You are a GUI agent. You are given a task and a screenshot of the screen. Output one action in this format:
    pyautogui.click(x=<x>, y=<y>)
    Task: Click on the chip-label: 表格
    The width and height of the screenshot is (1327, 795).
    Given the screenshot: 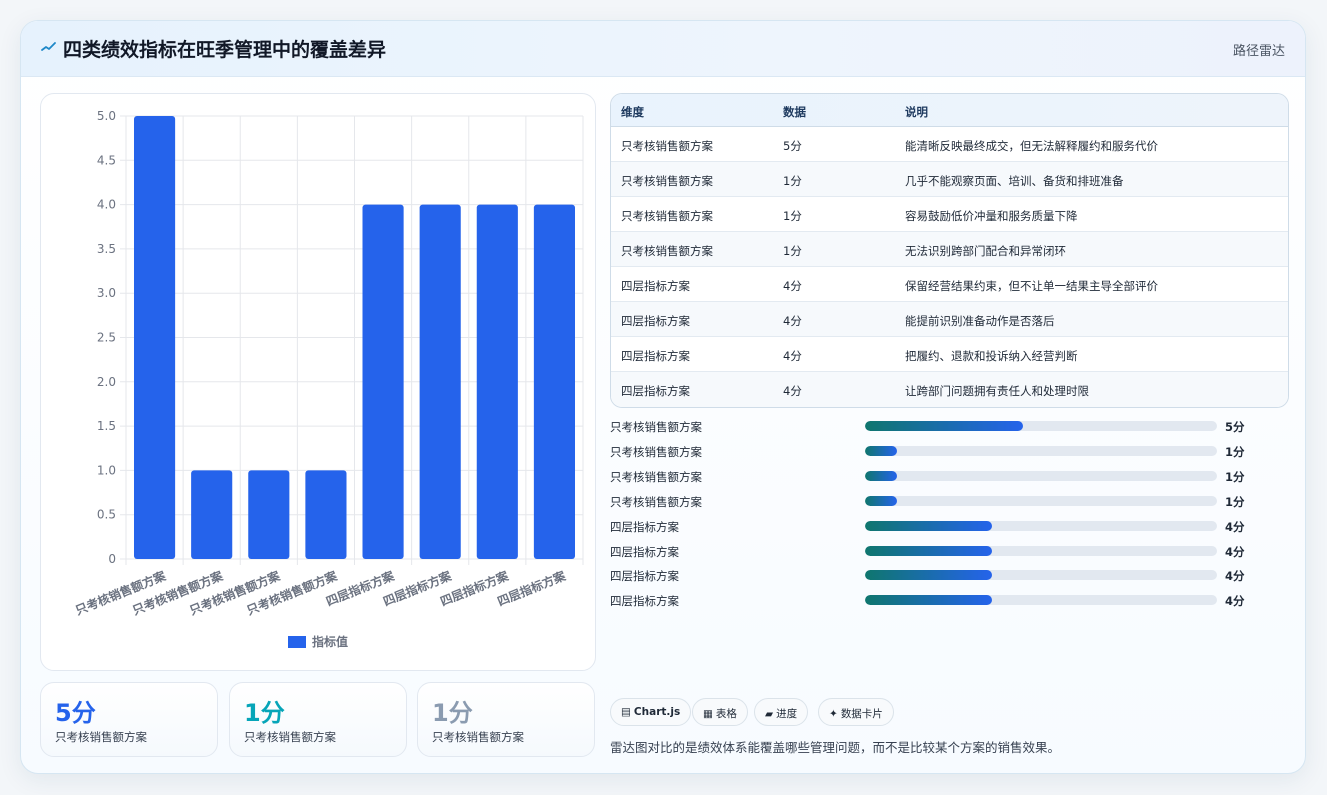 What is the action you would take?
    pyautogui.click(x=726, y=714)
    